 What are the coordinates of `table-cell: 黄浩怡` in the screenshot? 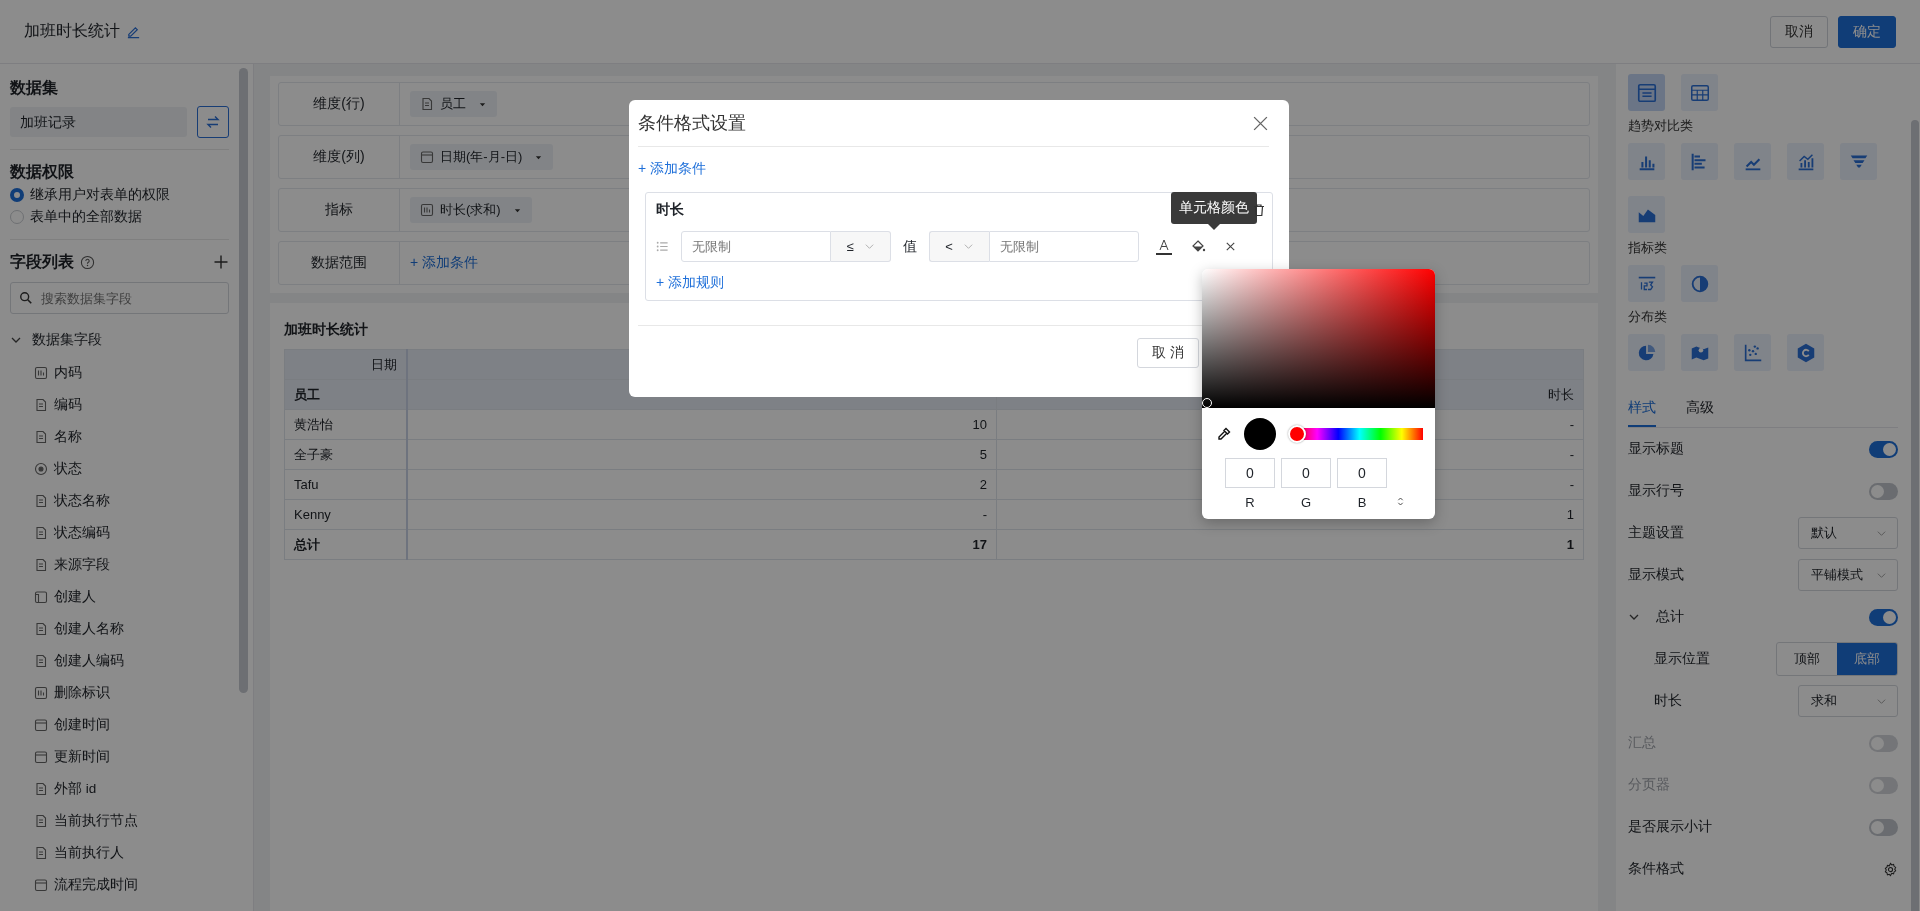 It's located at (345, 424).